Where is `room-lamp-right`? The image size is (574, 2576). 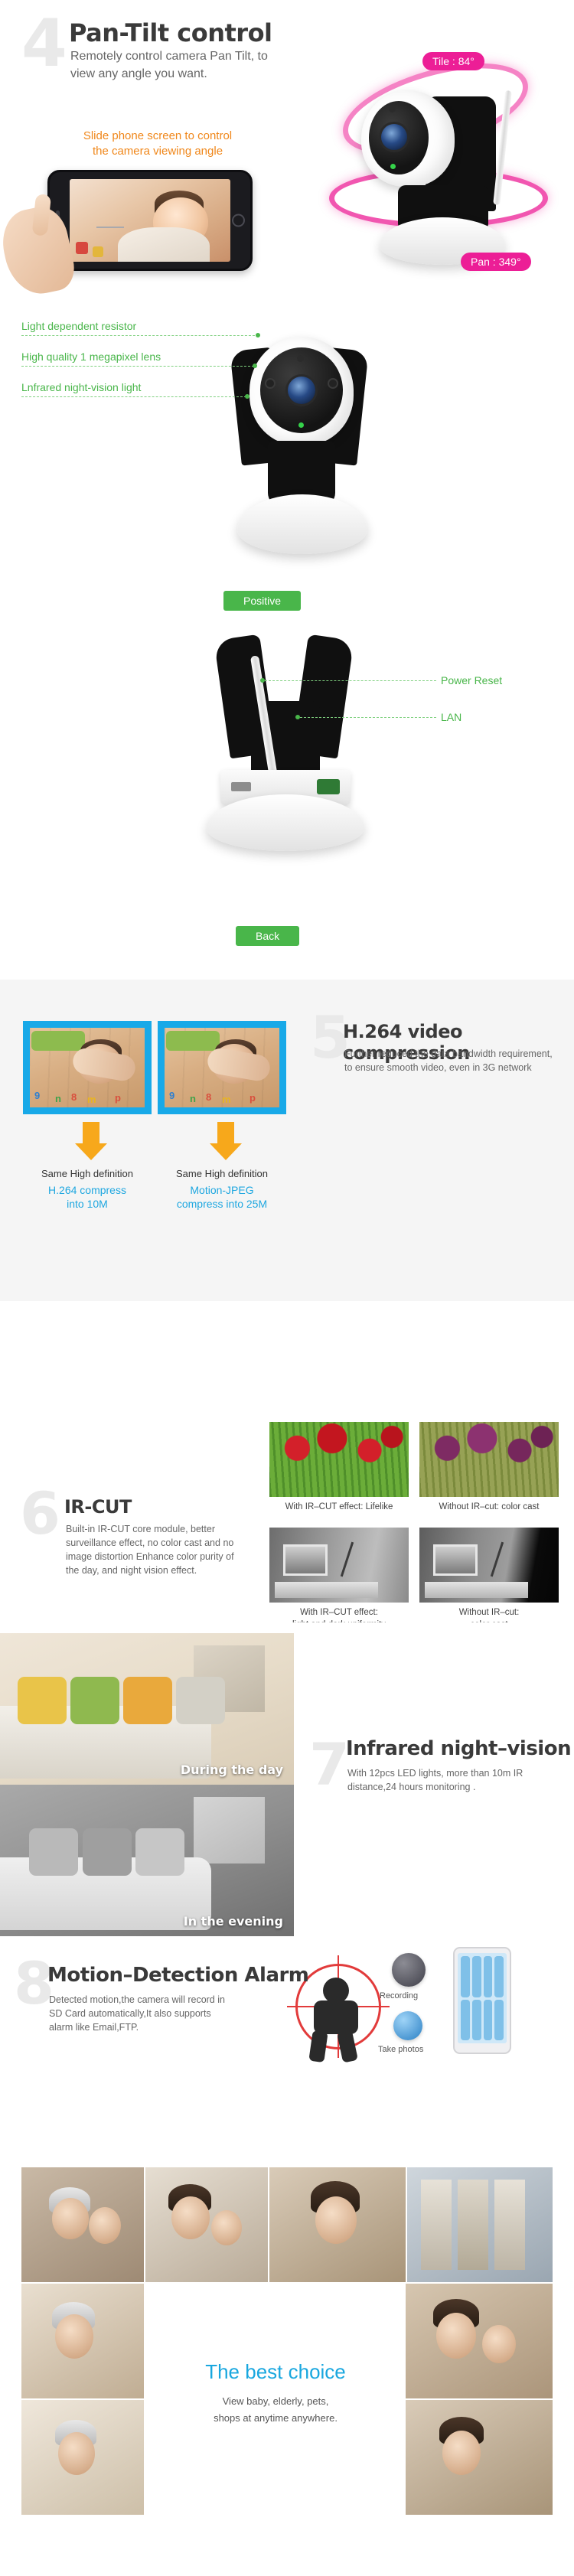 room-lamp-right is located at coordinates (497, 1559).